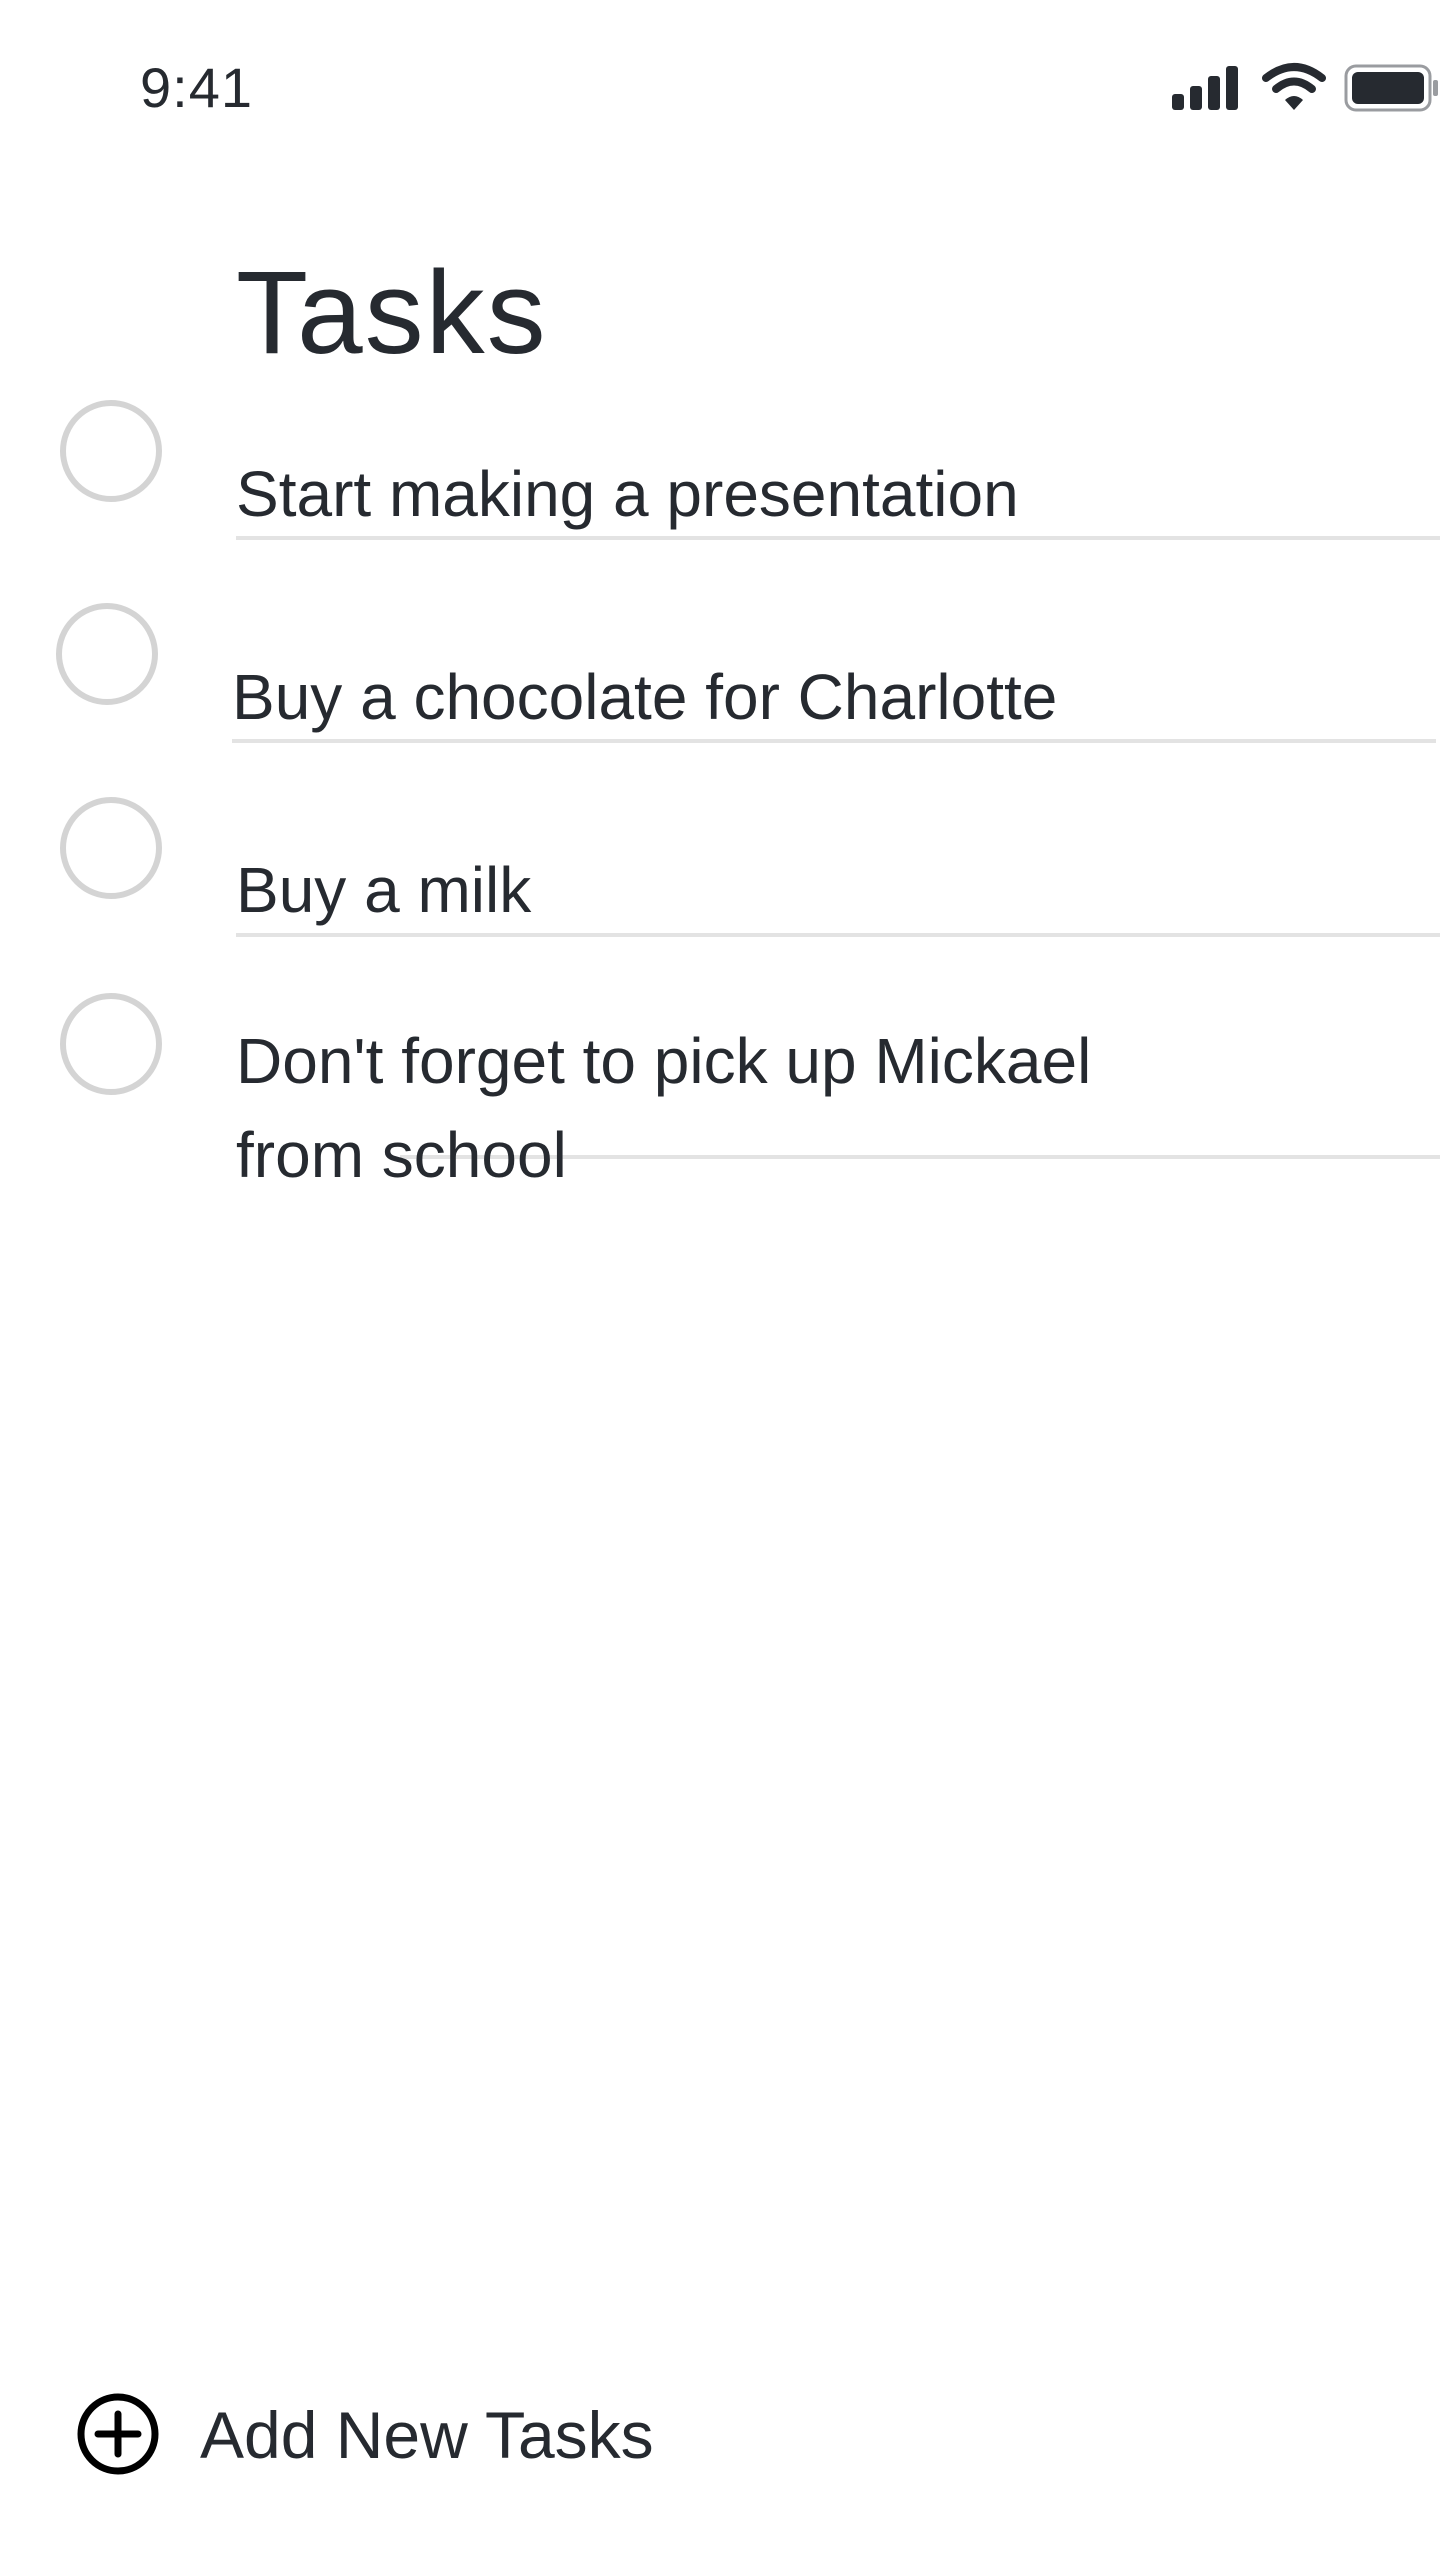  I want to click on add-task-label: Add New Tasks, so click(427, 2435).